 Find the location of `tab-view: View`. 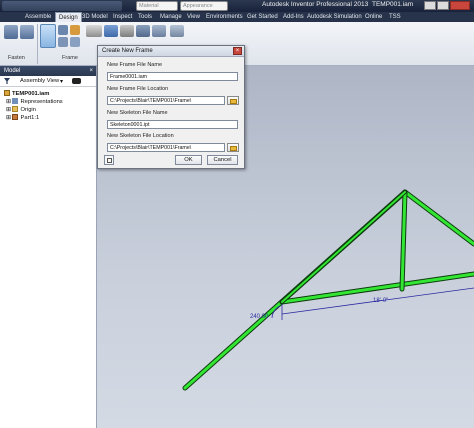

tab-view: View is located at coordinates (193, 17).